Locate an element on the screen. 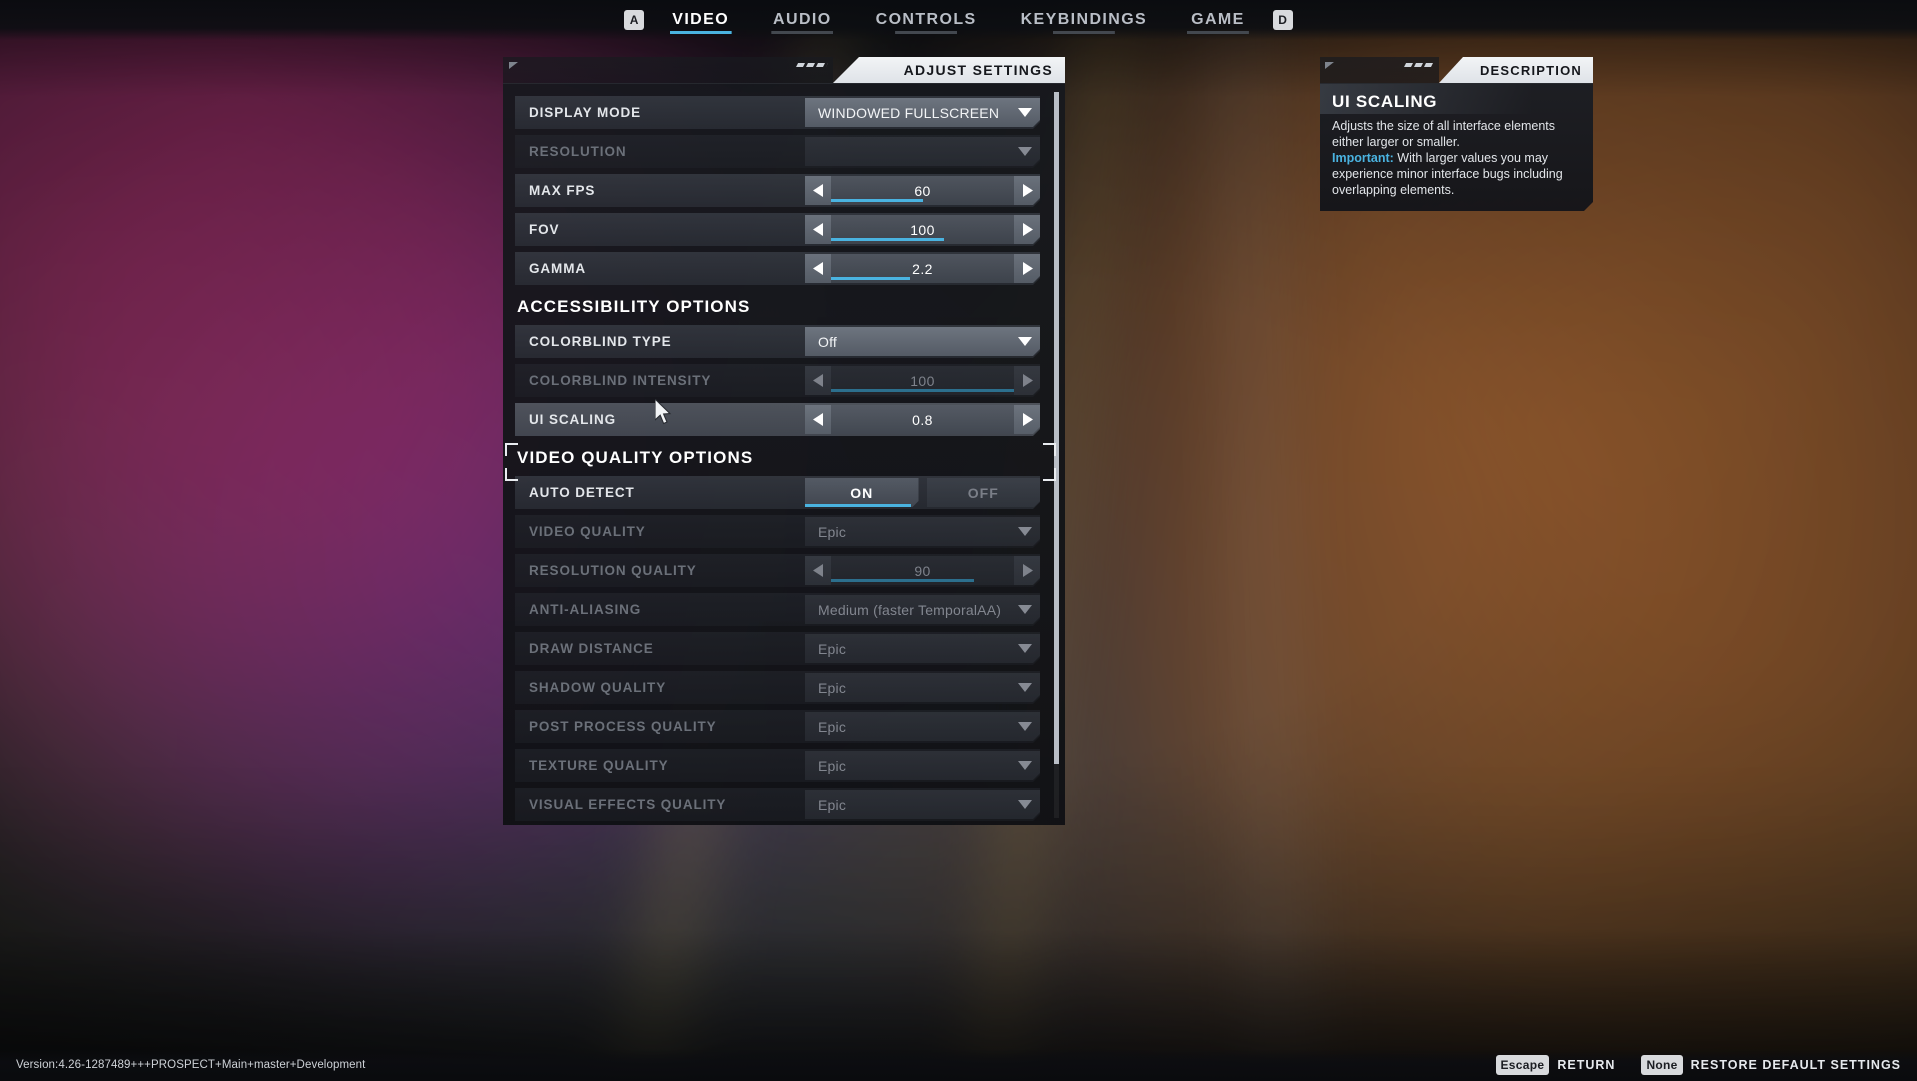  setting-control: 90 is located at coordinates (922, 570).